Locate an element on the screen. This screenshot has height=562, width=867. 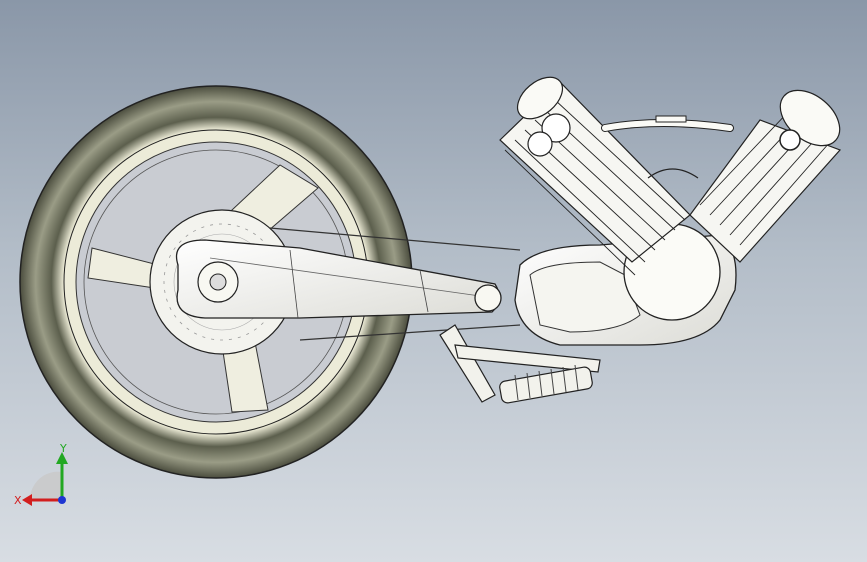
y-axis-label: Y is located at coordinates (63, 448).